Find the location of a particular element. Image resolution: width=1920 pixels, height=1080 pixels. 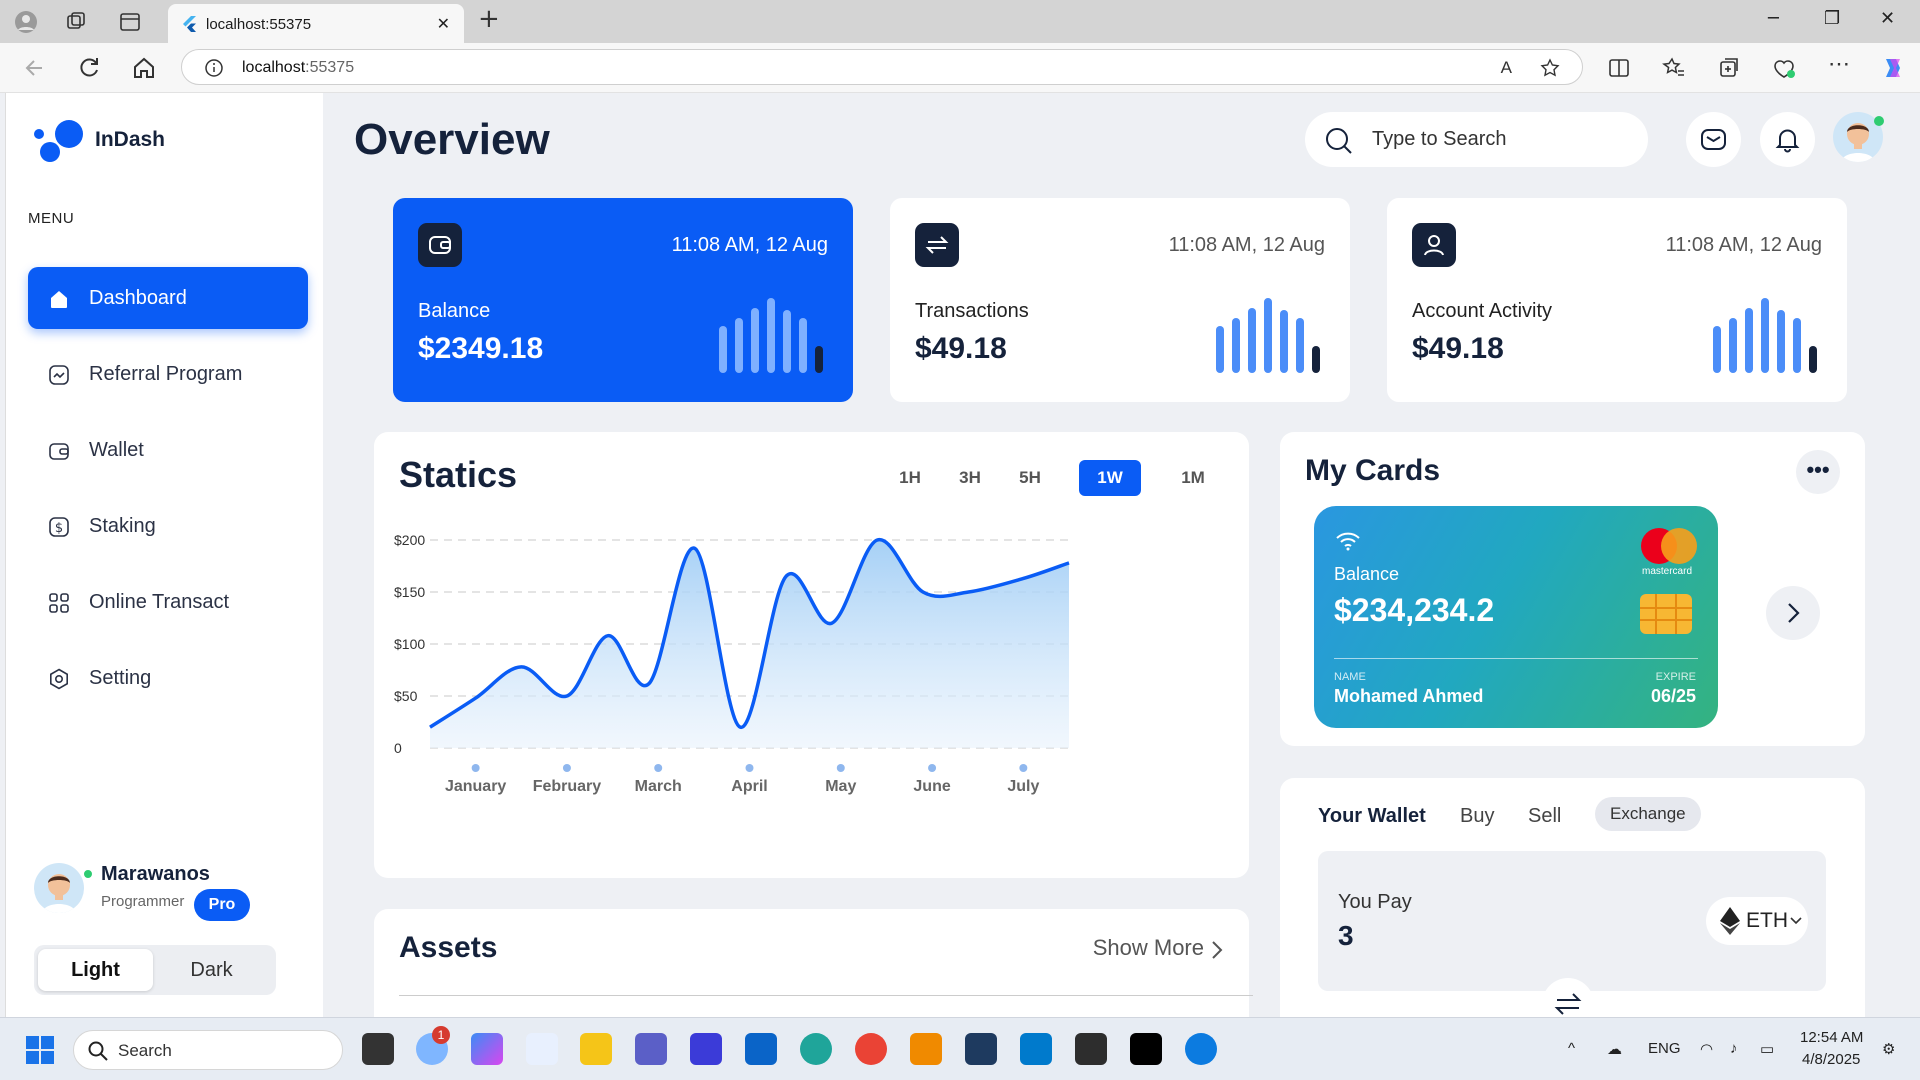

mini-bar-chart is located at coordinates (1268, 335).